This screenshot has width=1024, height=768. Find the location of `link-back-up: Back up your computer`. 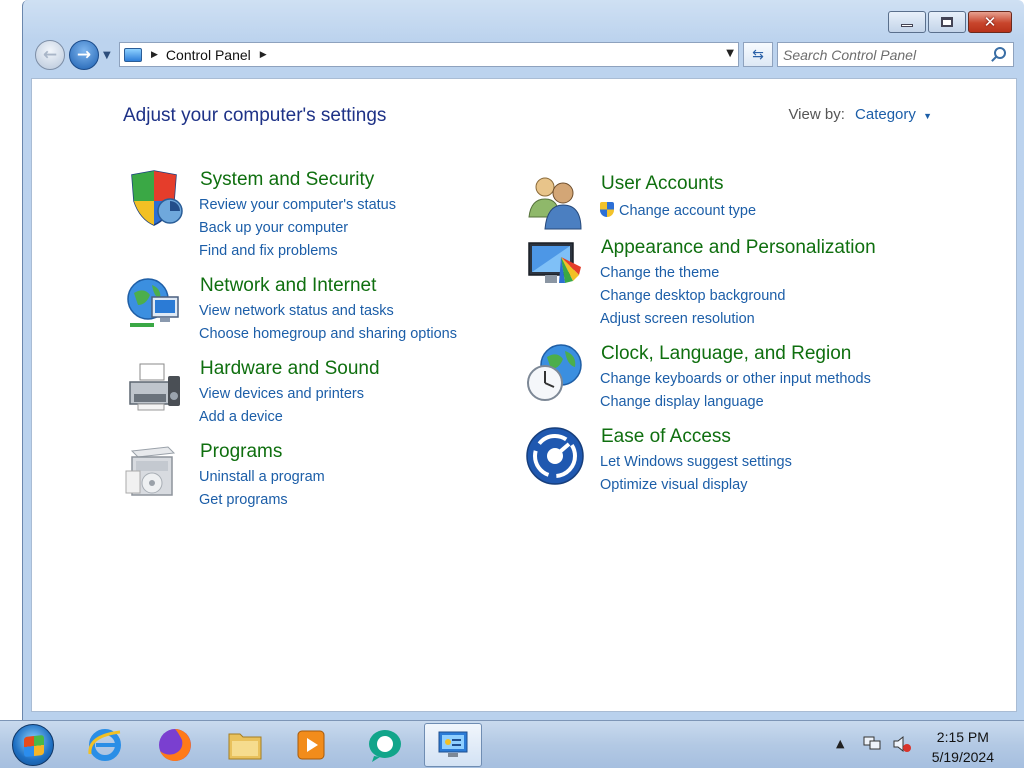

link-back-up: Back up your computer is located at coordinates (297, 228).